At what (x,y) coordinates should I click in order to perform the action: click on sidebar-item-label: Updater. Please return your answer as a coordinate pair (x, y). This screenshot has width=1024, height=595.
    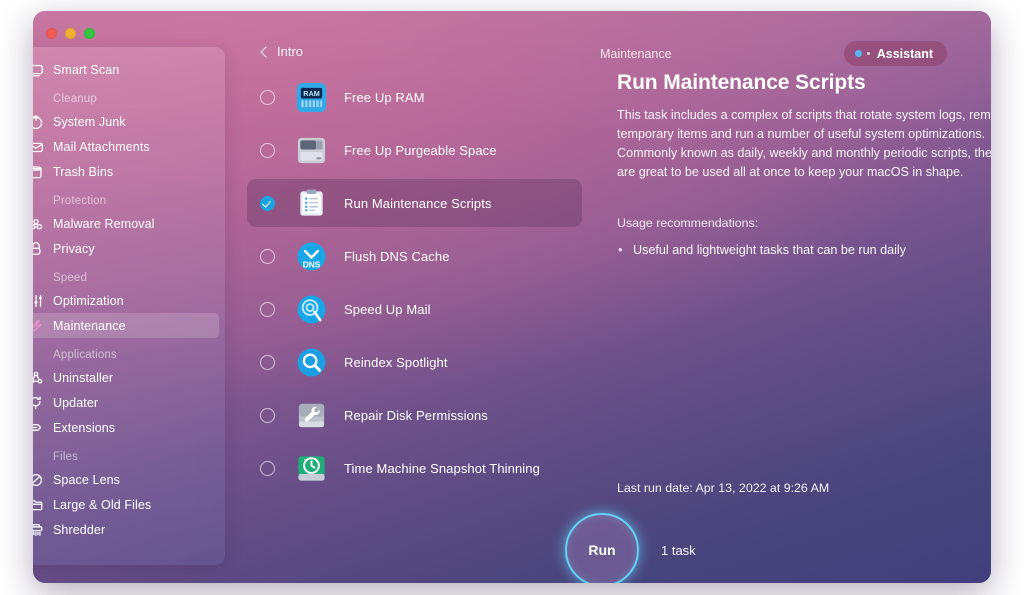
    Looking at the image, I should click on (76, 402).